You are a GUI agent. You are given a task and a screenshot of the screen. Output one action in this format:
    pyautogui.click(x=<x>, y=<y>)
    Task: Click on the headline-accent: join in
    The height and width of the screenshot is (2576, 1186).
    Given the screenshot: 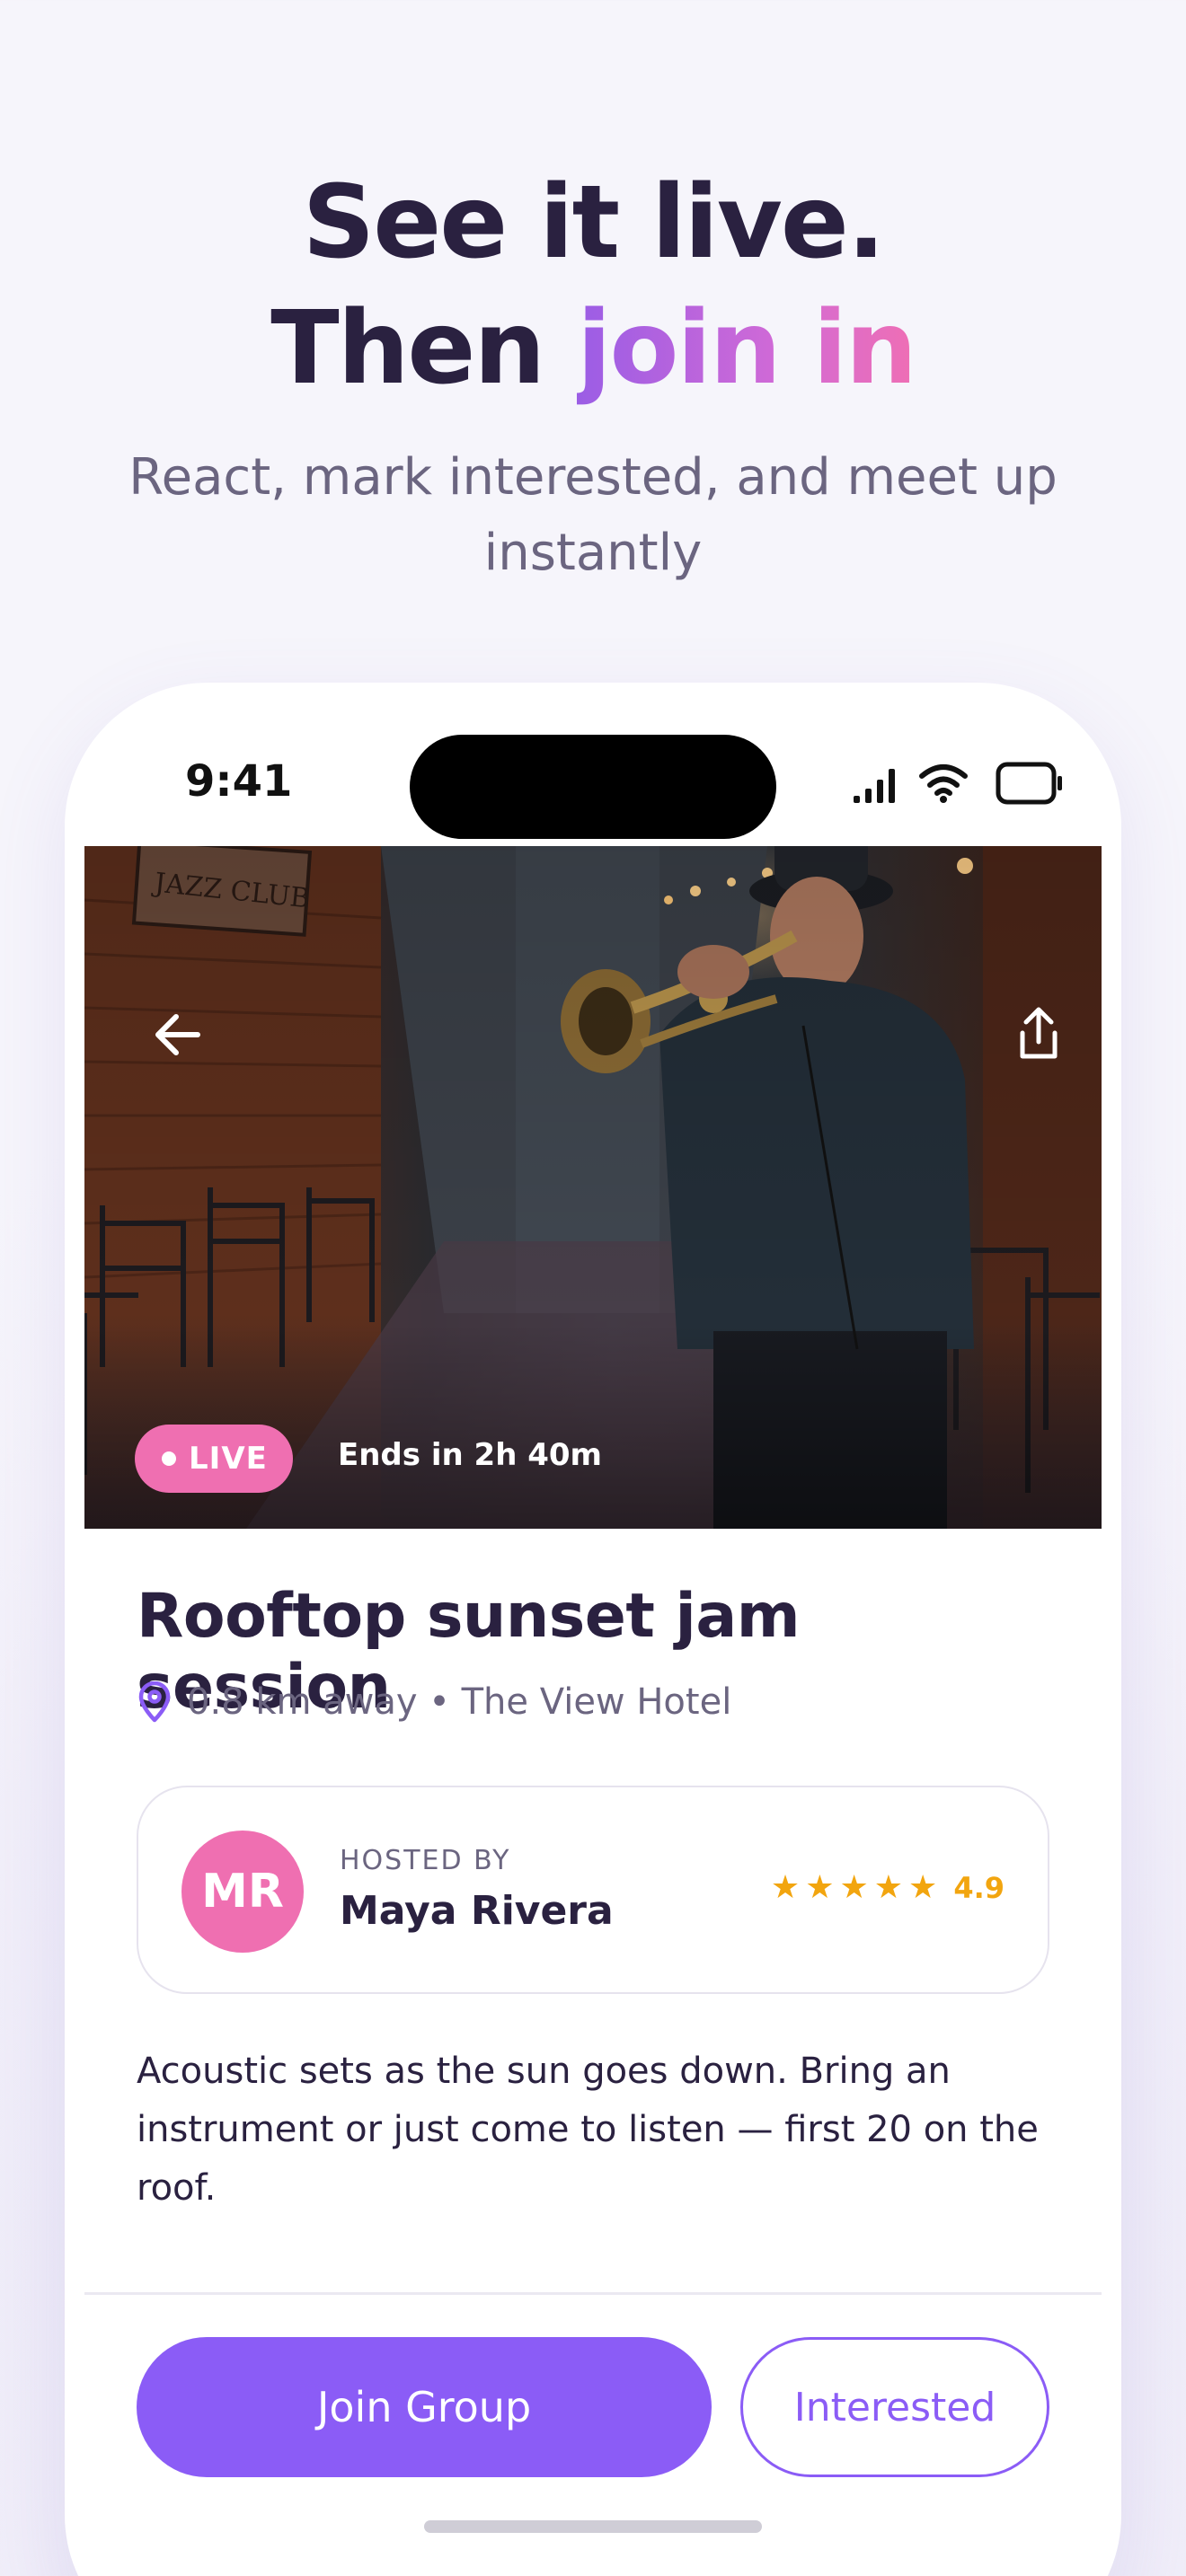 What is the action you would take?
    pyautogui.click(x=747, y=348)
    